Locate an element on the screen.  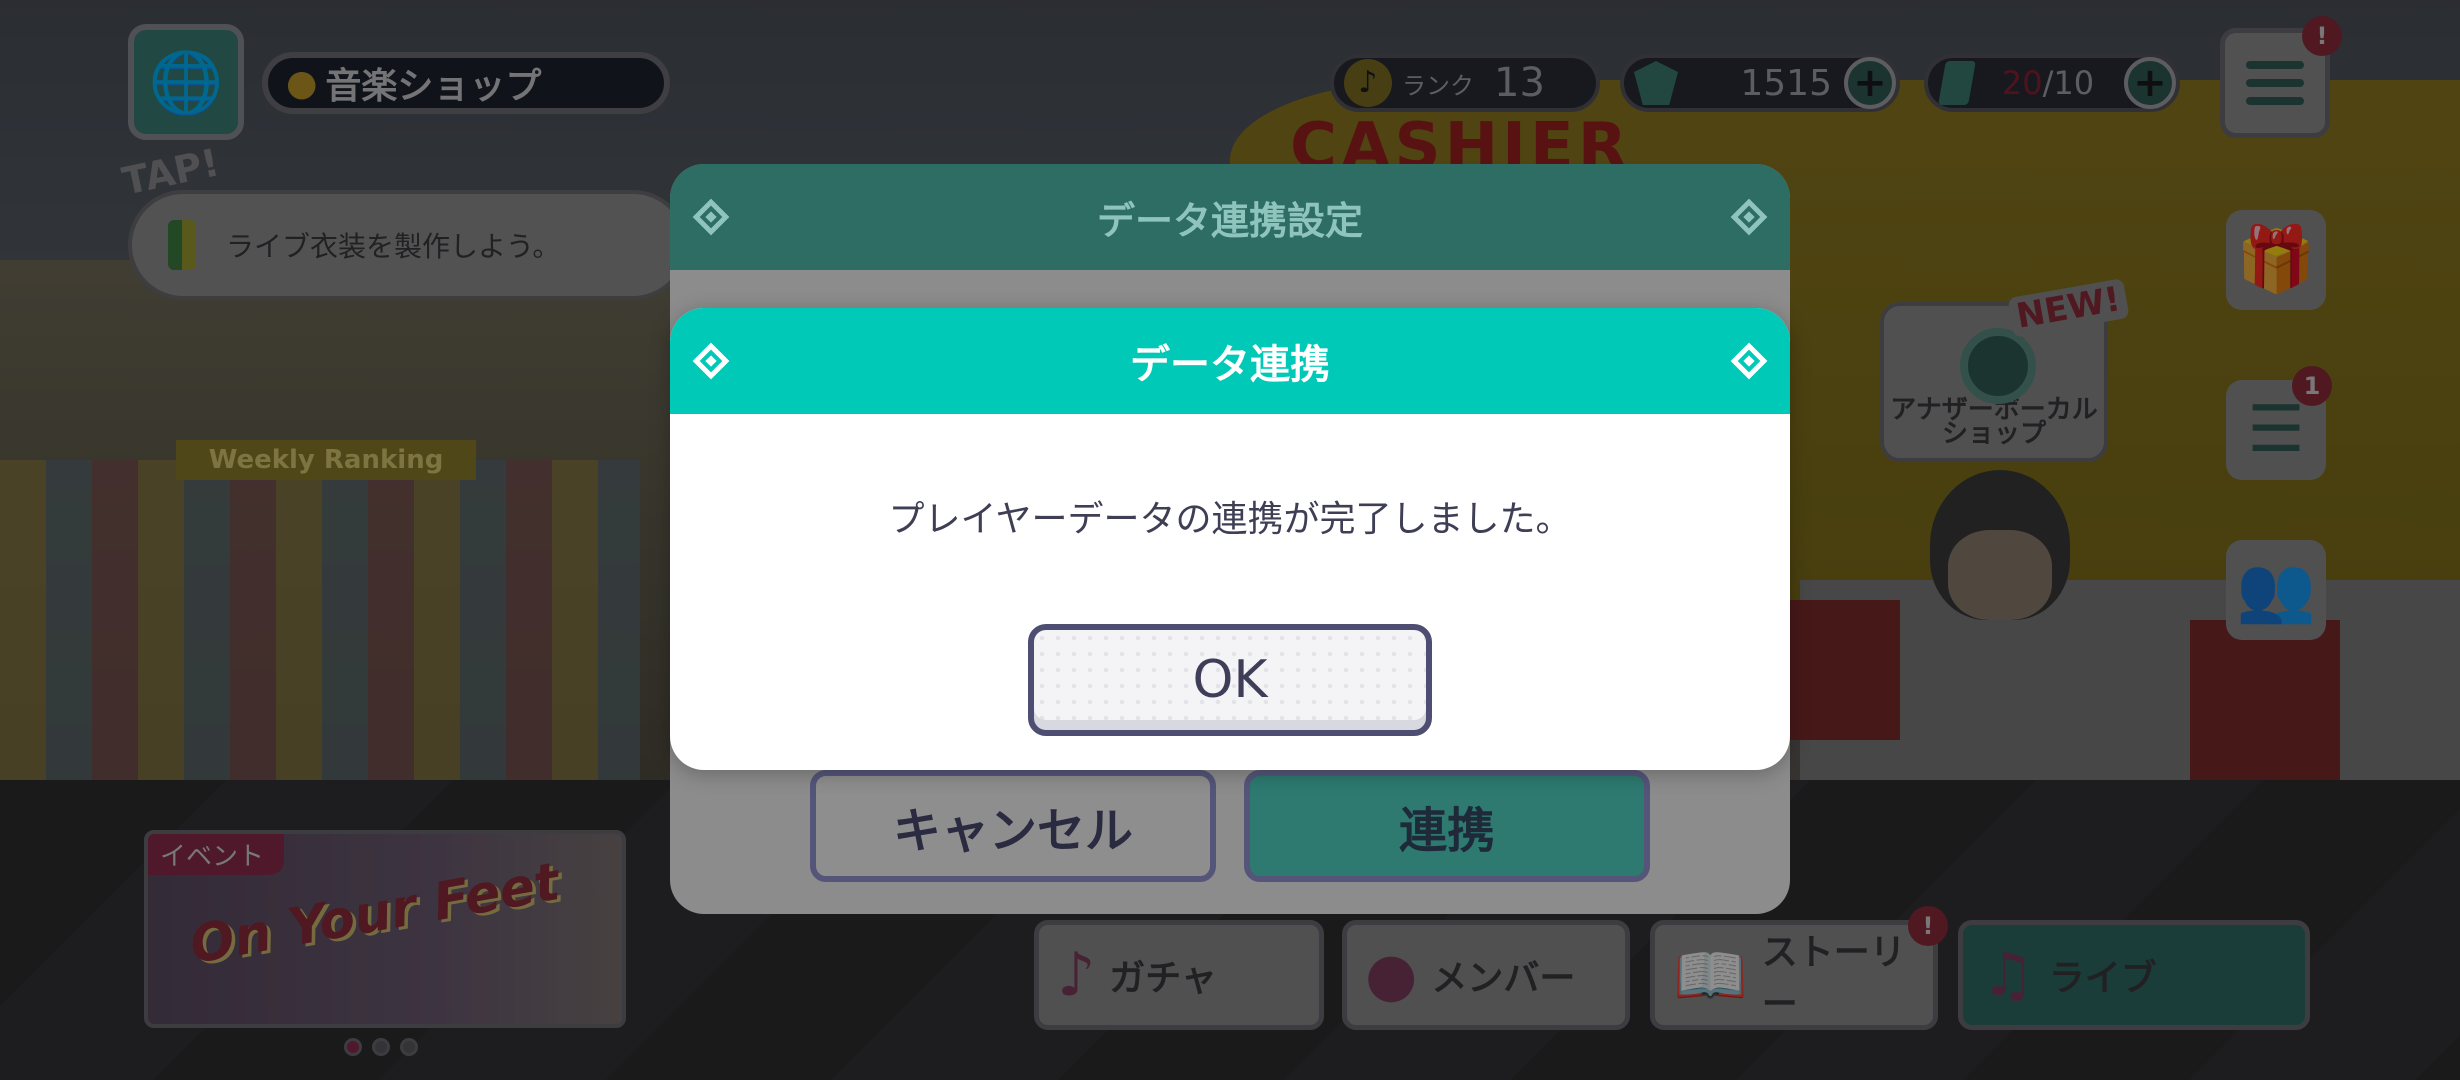
ok-button: OK is located at coordinates (1230, 680).